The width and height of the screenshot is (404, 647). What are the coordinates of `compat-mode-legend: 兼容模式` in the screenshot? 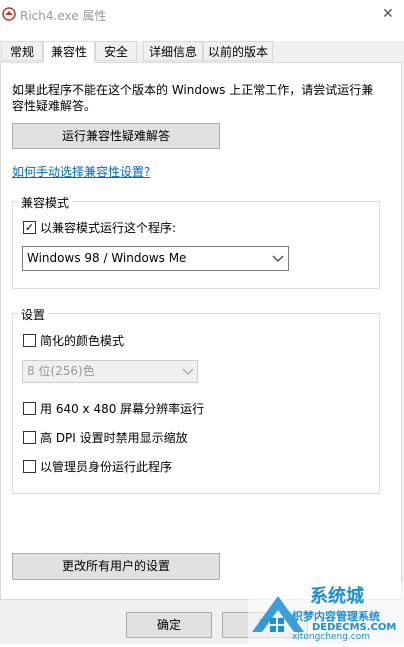 It's located at (45, 202).